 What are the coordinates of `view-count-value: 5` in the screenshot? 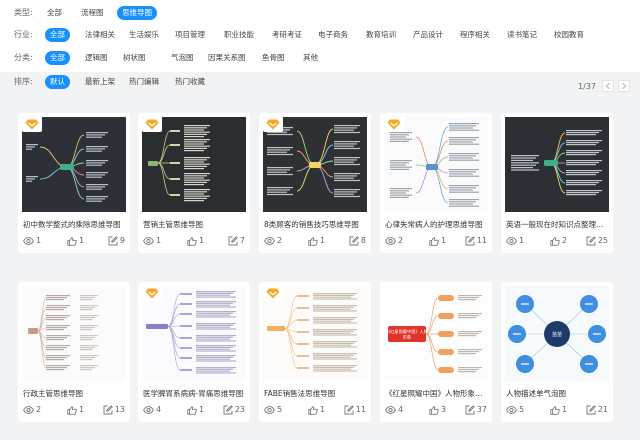 It's located at (280, 409).